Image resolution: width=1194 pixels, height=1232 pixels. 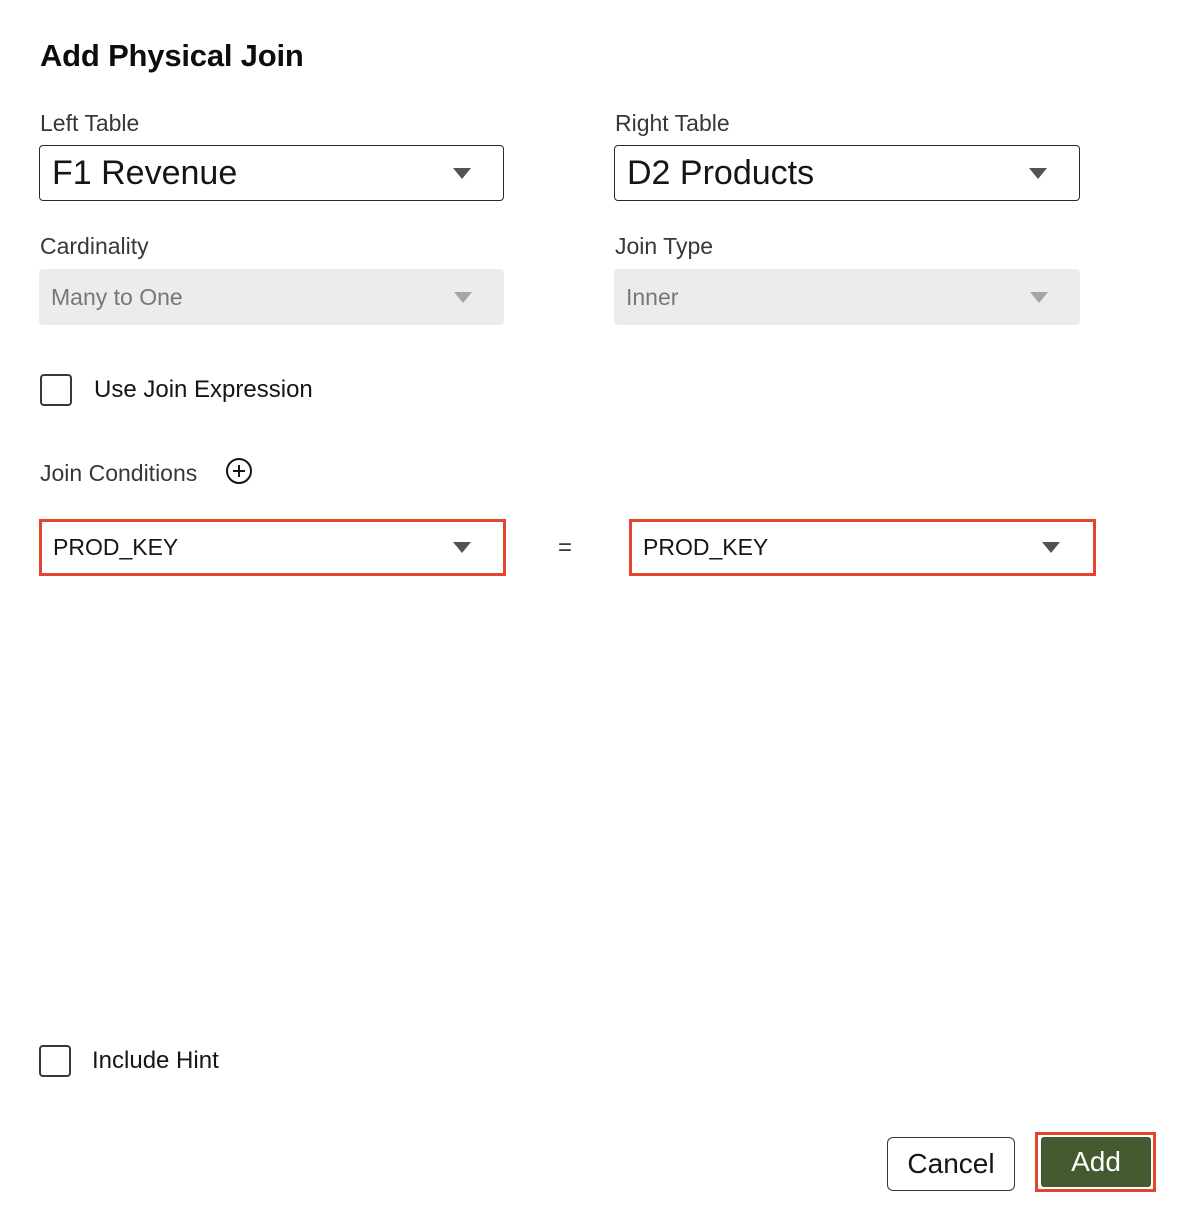 I want to click on include-hint-label: Include Hint, so click(x=155, y=1060).